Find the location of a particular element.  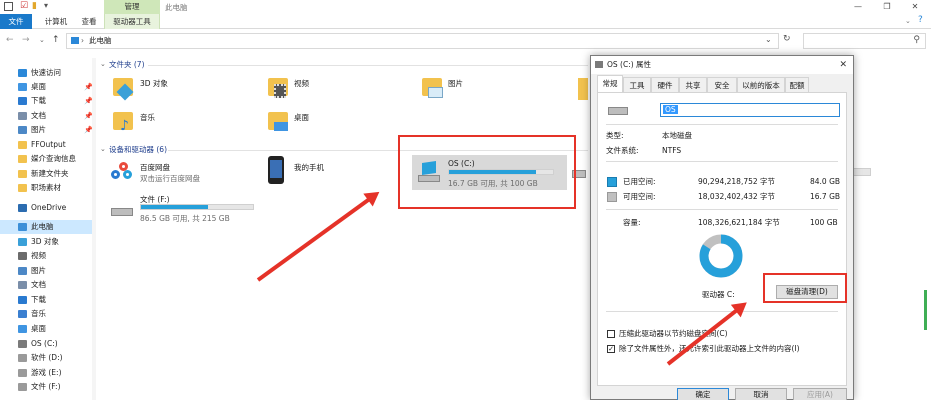

dialog-tab: 常规 is located at coordinates (610, 83).